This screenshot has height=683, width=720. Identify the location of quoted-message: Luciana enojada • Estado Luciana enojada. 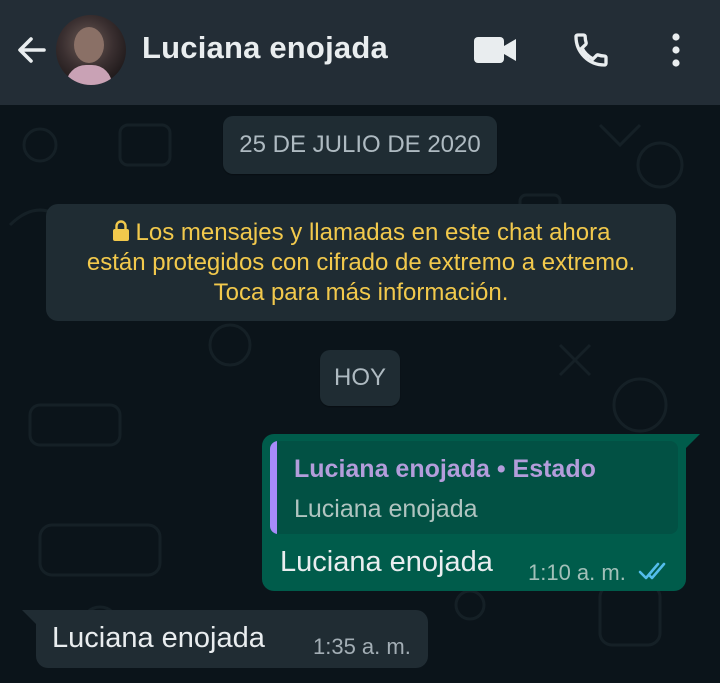
(474, 487).